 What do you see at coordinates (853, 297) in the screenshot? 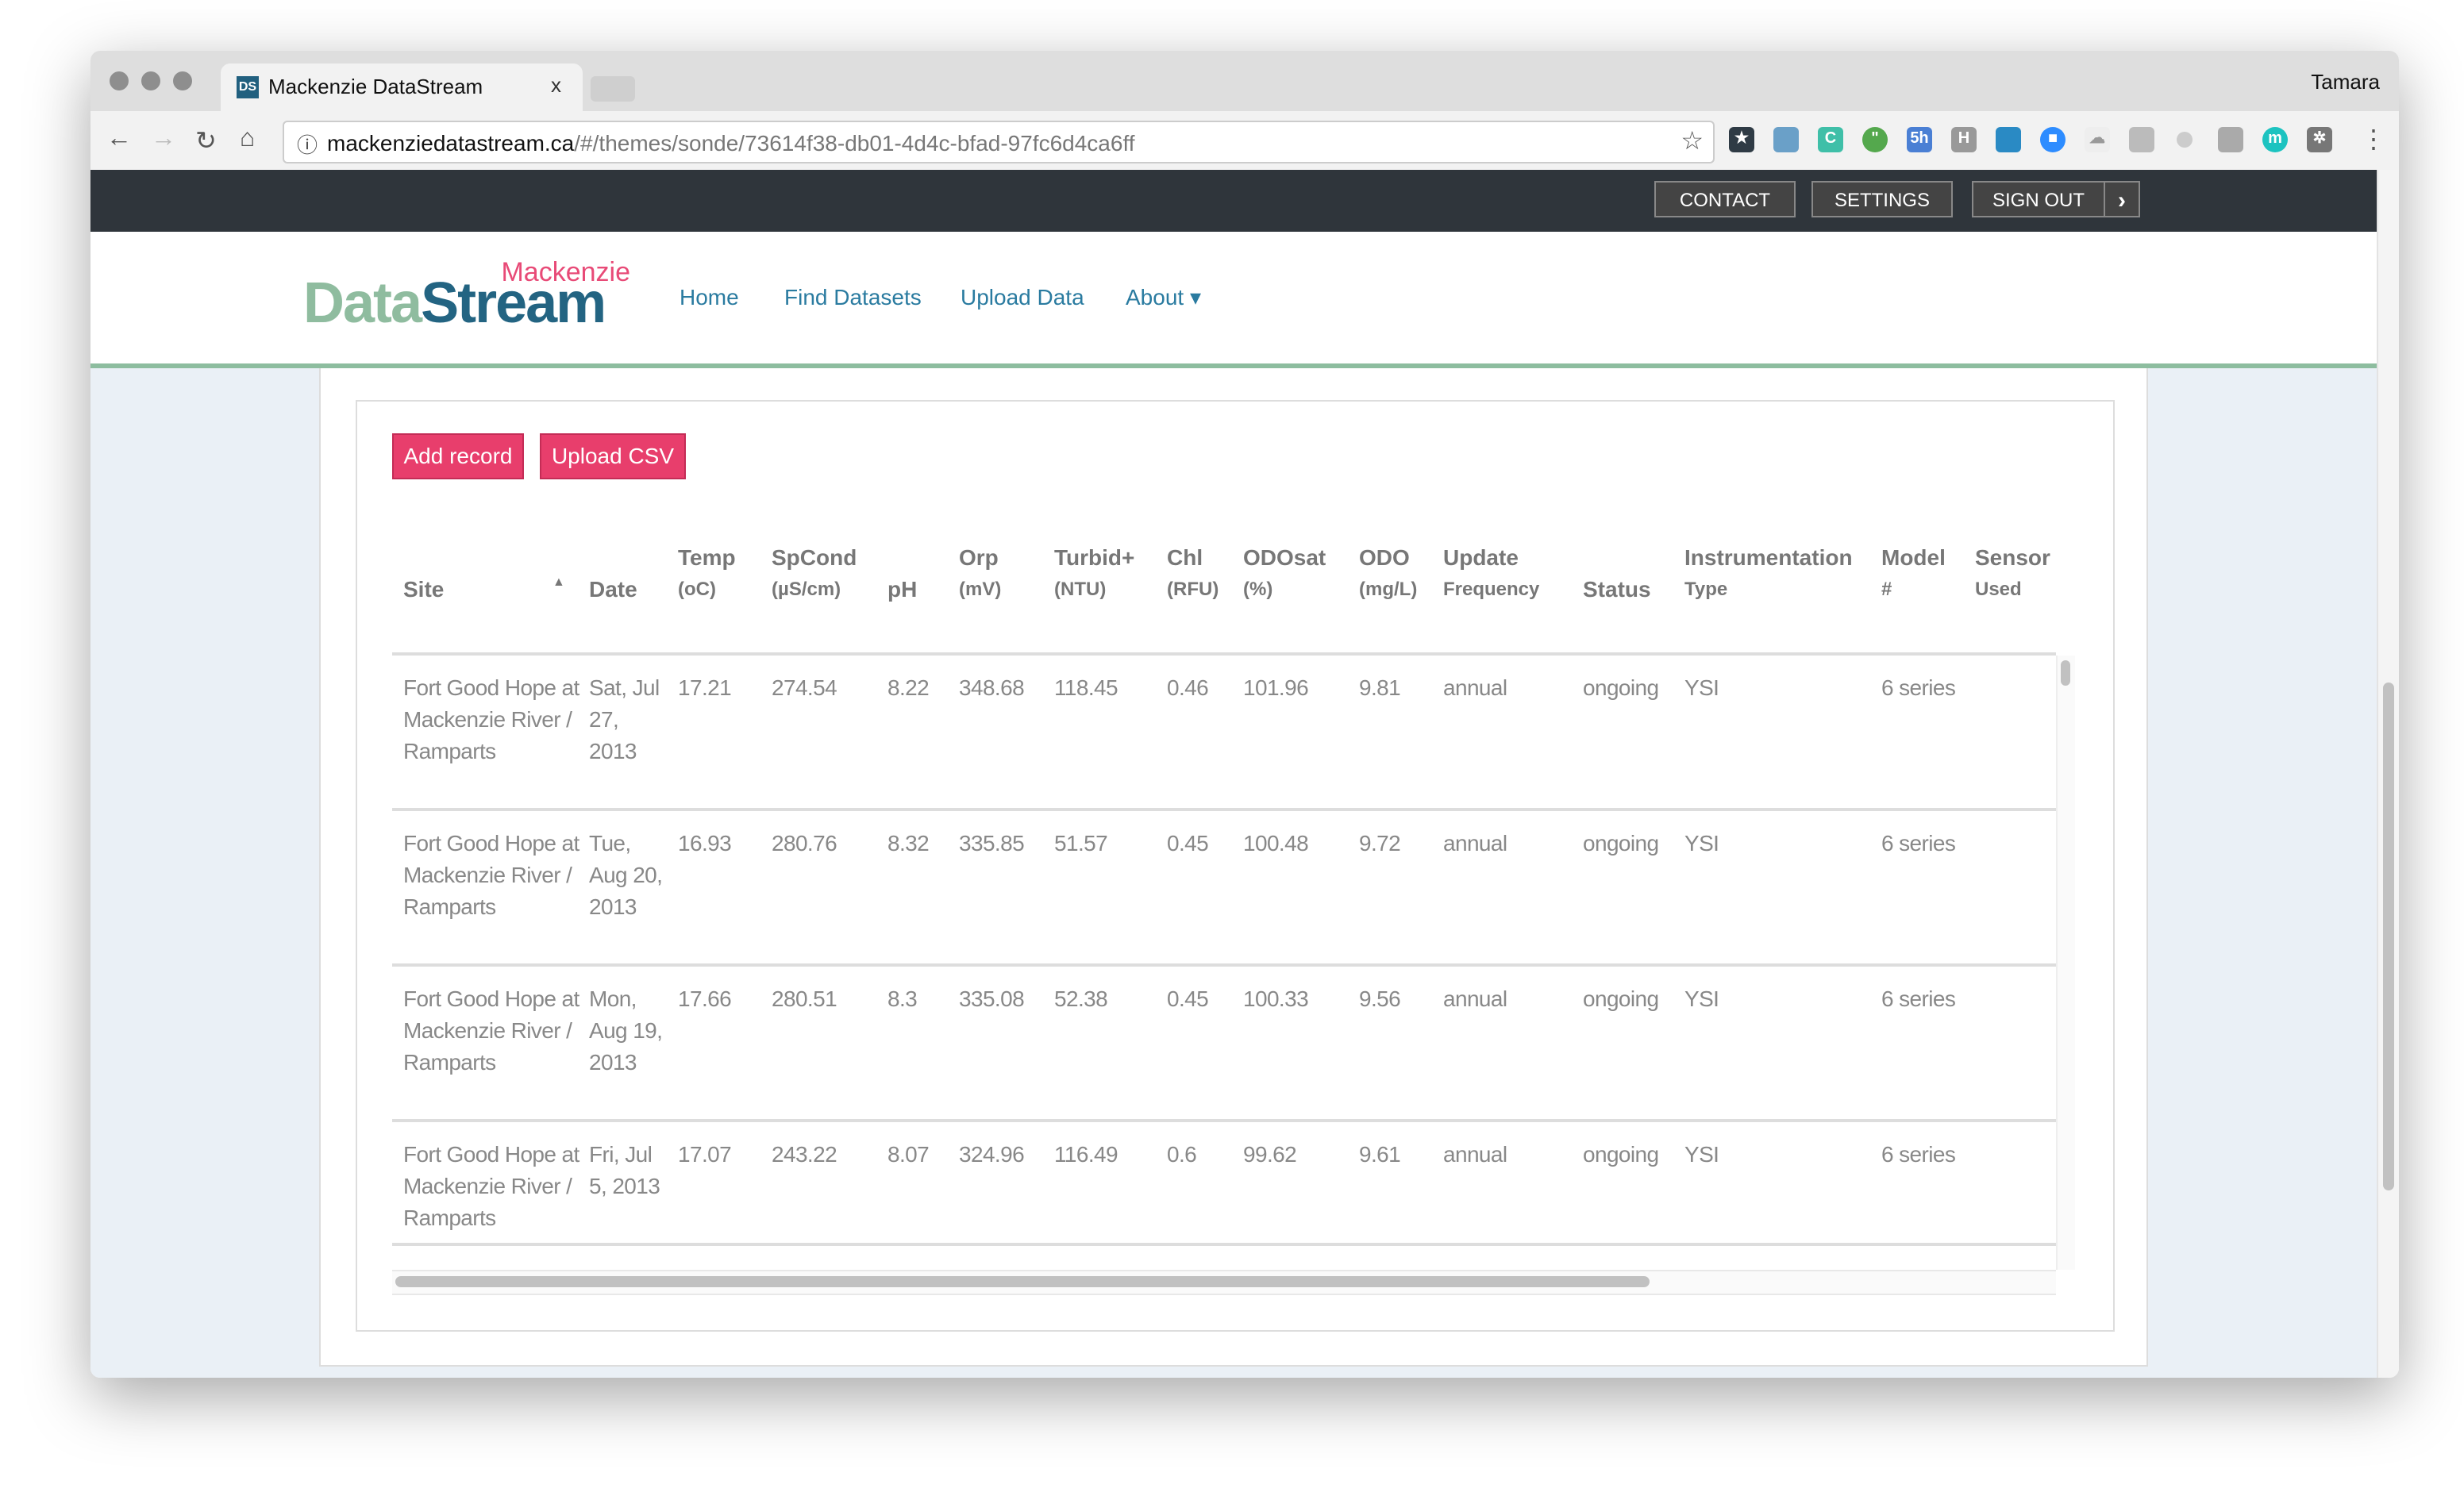
I see `nav-find-datasets: Find Datasets` at bounding box center [853, 297].